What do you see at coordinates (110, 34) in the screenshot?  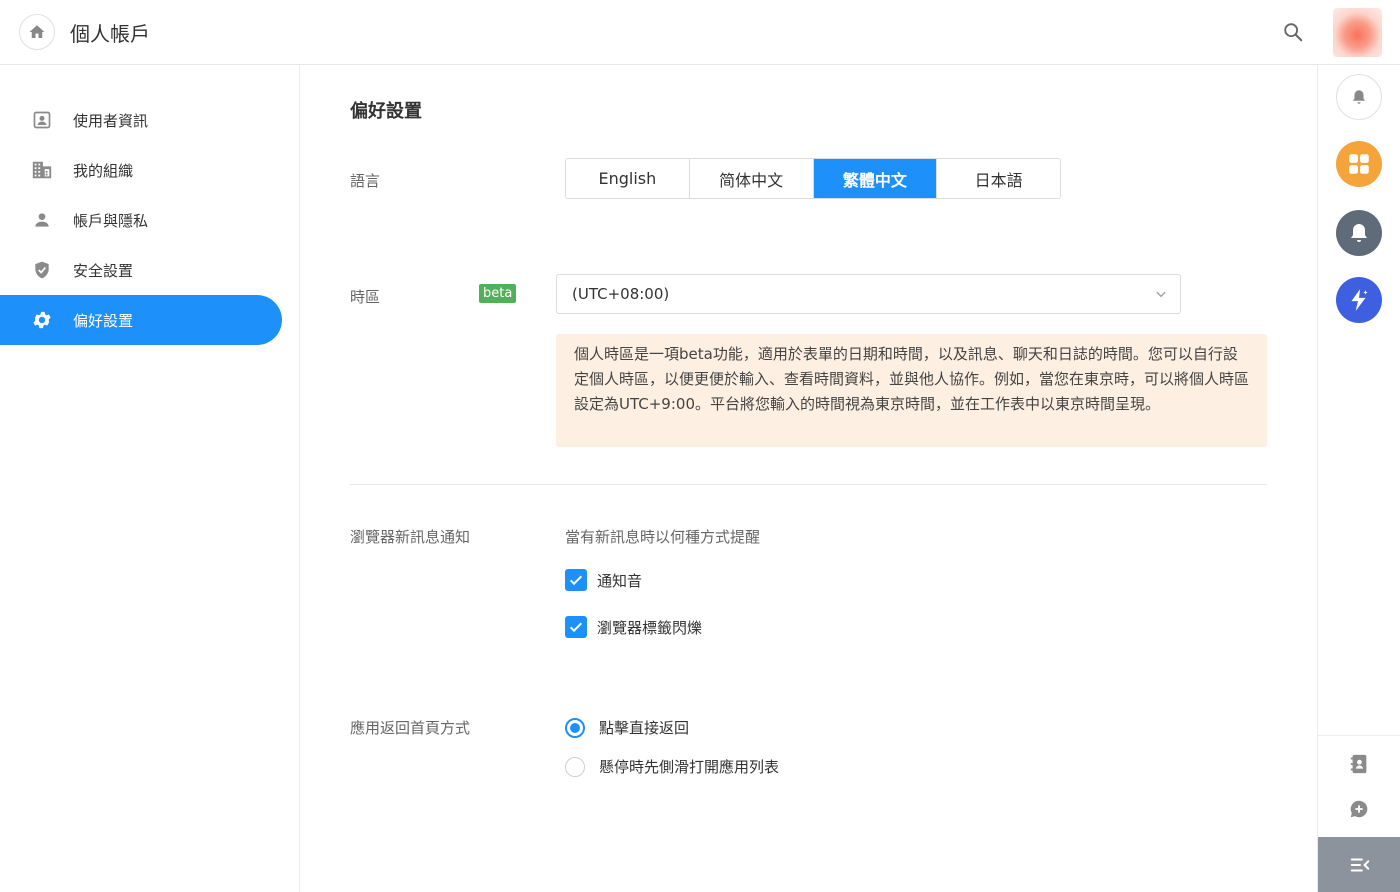 I see `page-title: 個人帳戶` at bounding box center [110, 34].